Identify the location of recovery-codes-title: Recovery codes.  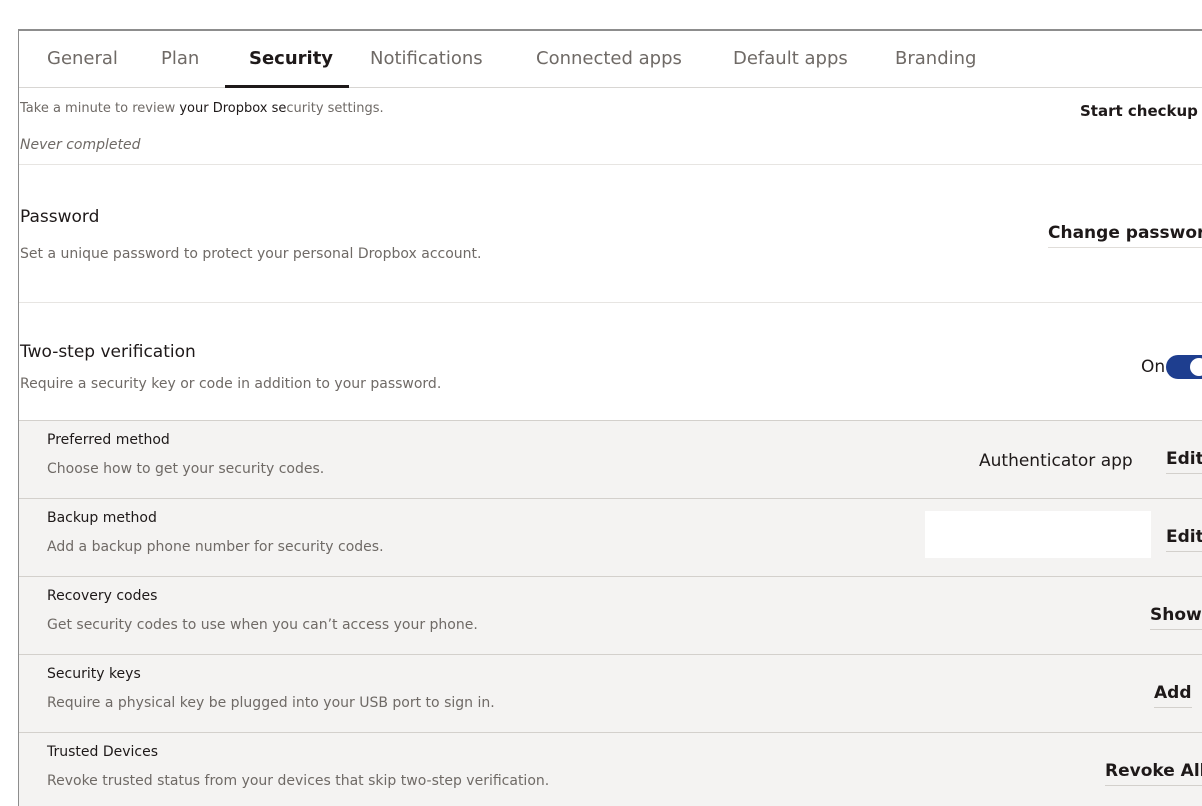
(102, 596).